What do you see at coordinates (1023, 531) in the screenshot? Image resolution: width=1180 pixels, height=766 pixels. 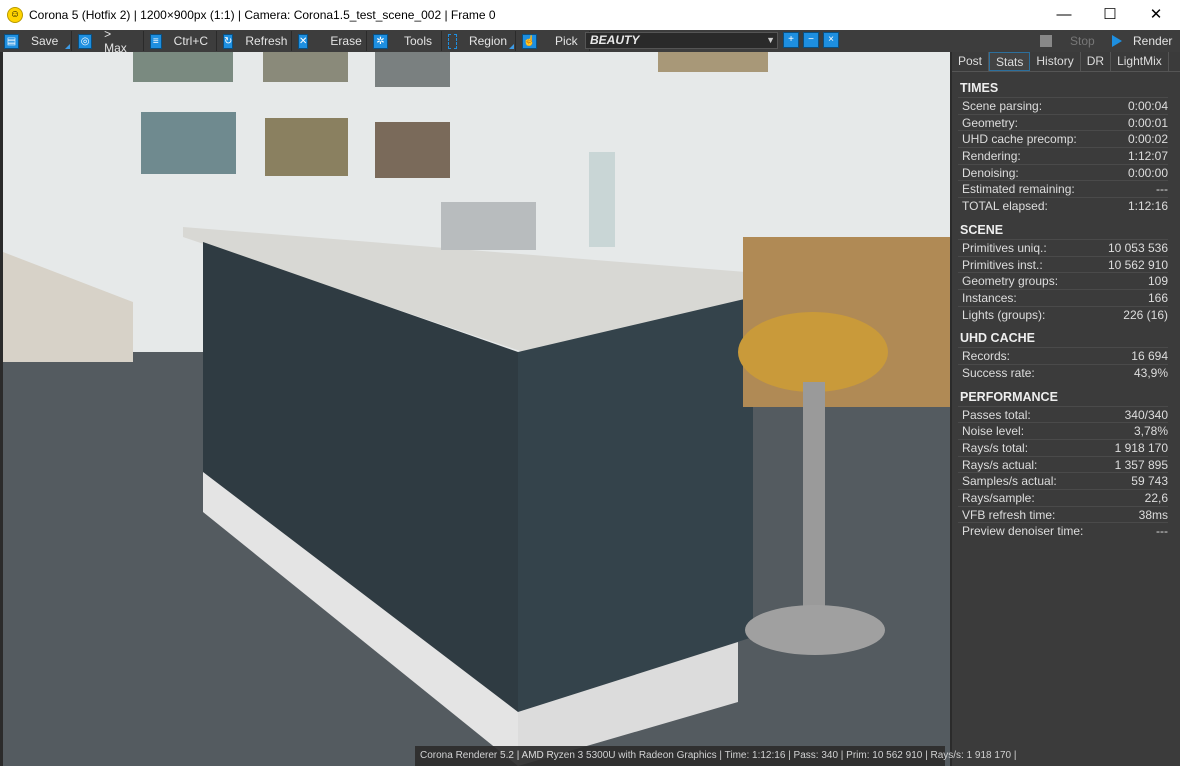 I see `stat-label: Preview denoiser time:` at bounding box center [1023, 531].